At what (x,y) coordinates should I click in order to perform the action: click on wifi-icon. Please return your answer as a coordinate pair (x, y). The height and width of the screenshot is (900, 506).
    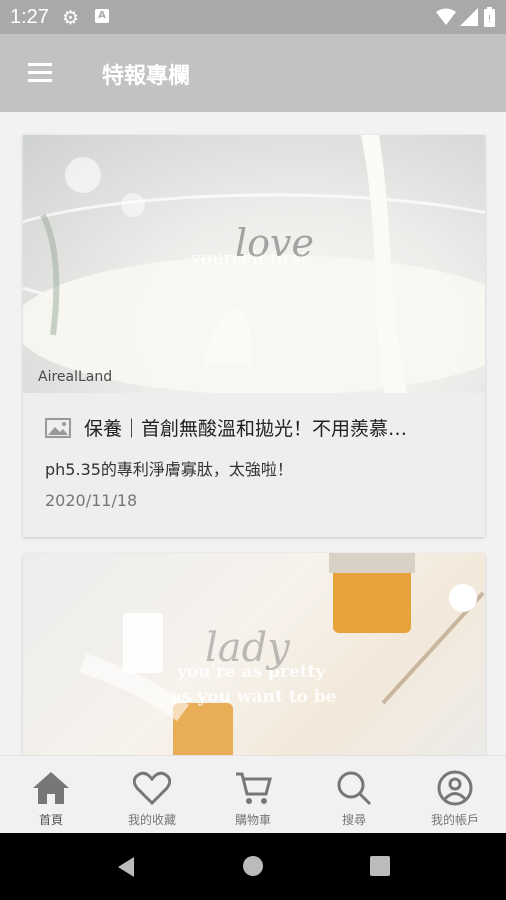
    Looking at the image, I should click on (446, 16).